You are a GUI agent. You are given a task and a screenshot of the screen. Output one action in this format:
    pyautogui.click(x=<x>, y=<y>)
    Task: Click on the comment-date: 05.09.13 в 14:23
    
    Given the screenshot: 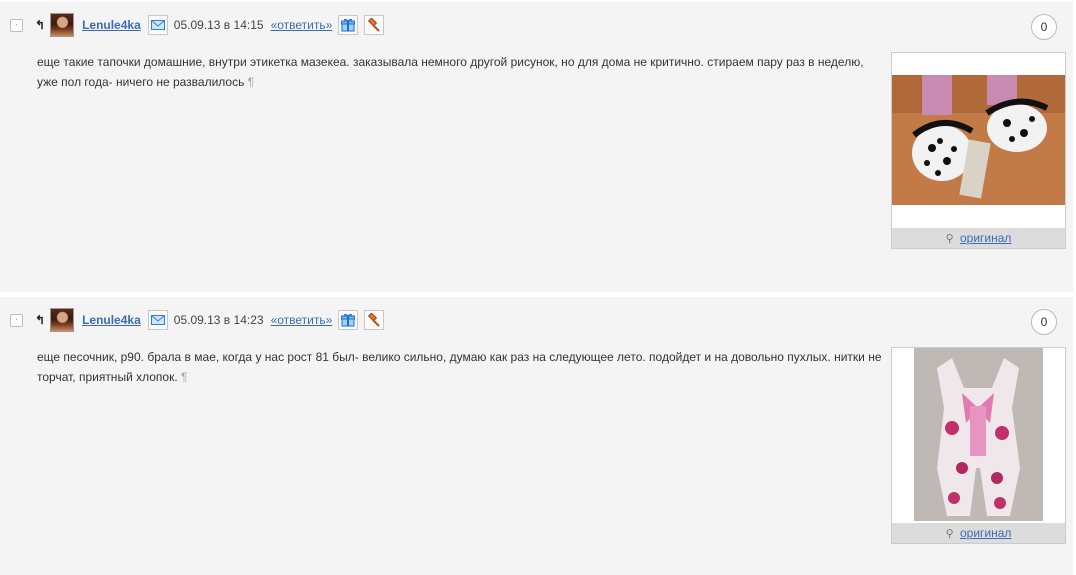 What is the action you would take?
    pyautogui.click(x=218, y=320)
    